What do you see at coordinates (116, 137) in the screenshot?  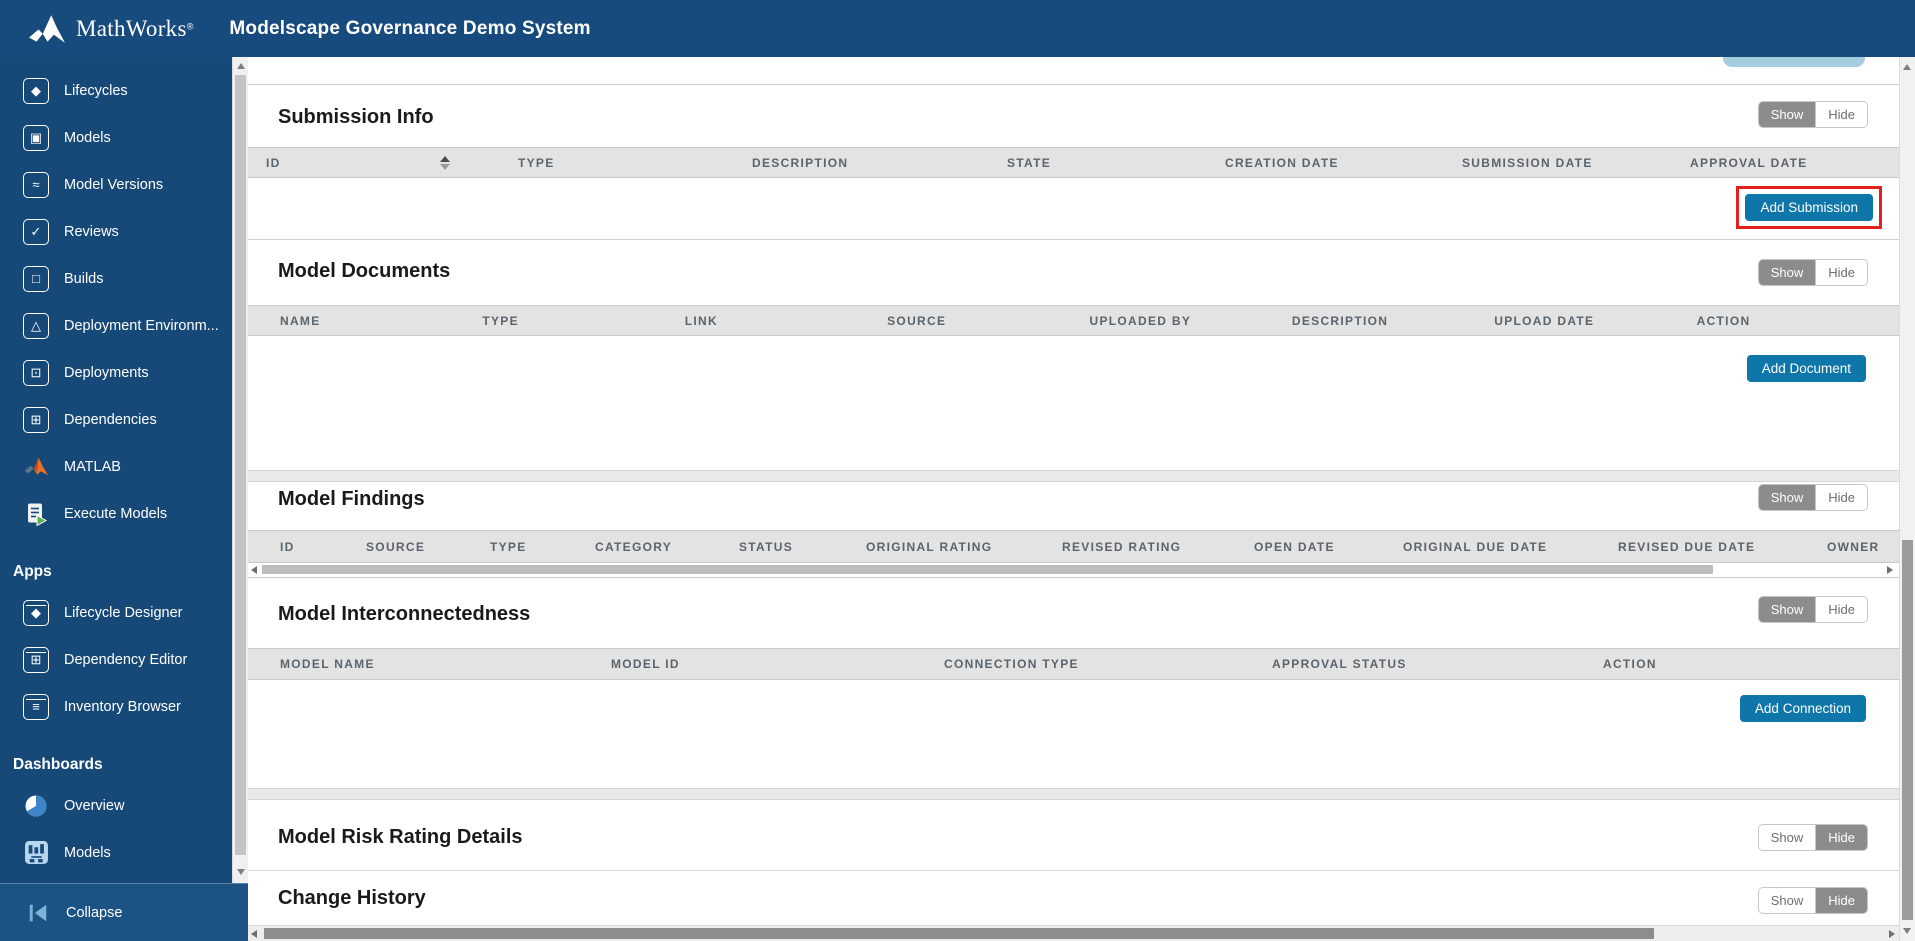 I see `sidebar-item-models: ▣ Models` at bounding box center [116, 137].